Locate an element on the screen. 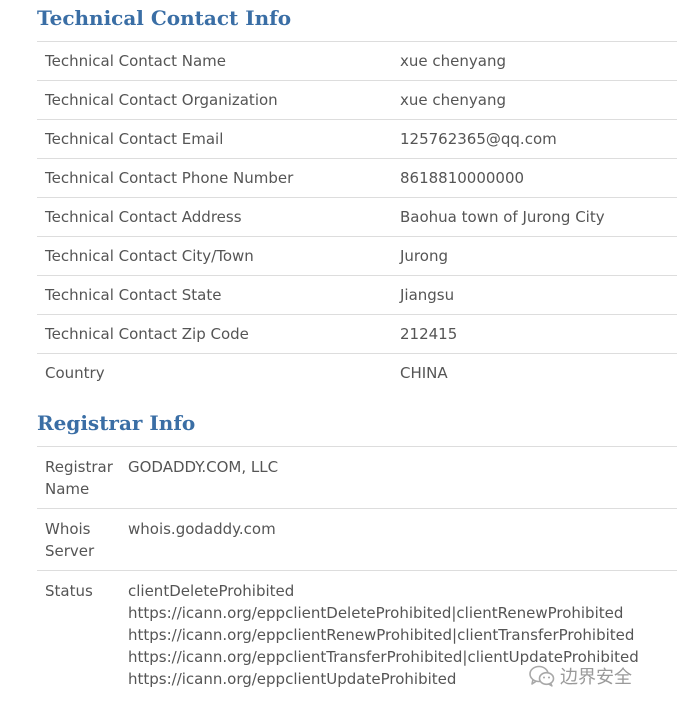  row-label: Technical Contact Organization is located at coordinates (214, 100).